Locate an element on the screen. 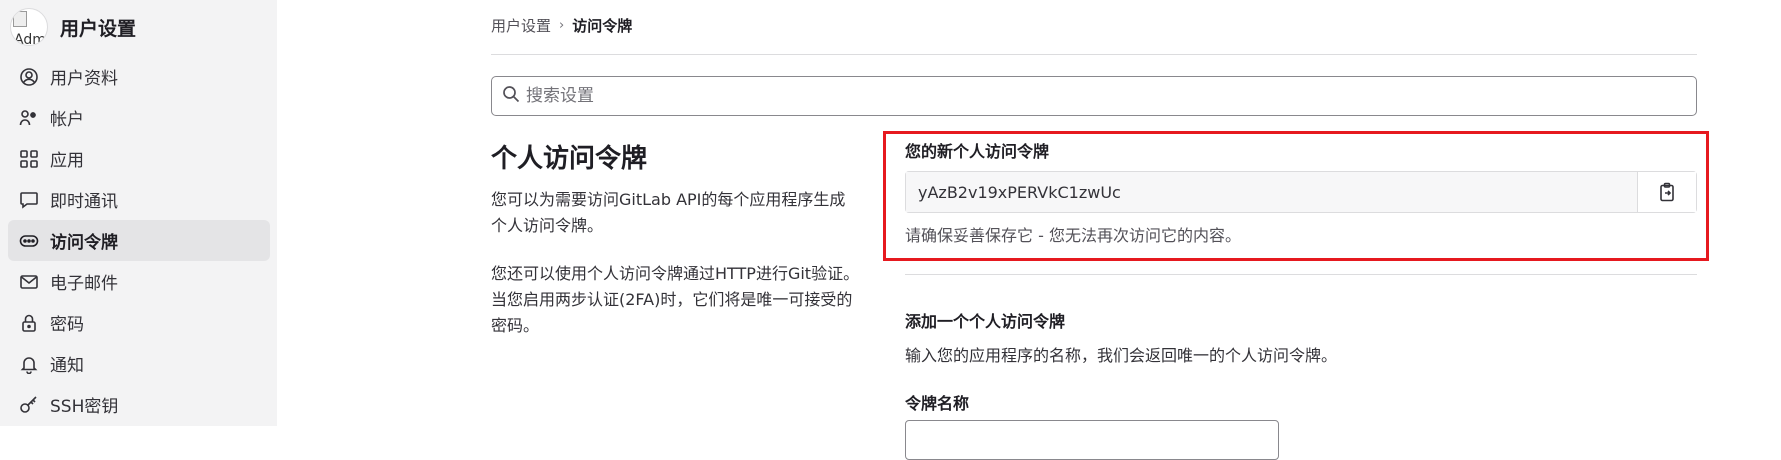 The width and height of the screenshot is (1781, 460). new-token-field: yAzB2v19xPERVkC1zwUc is located at coordinates (1301, 192).